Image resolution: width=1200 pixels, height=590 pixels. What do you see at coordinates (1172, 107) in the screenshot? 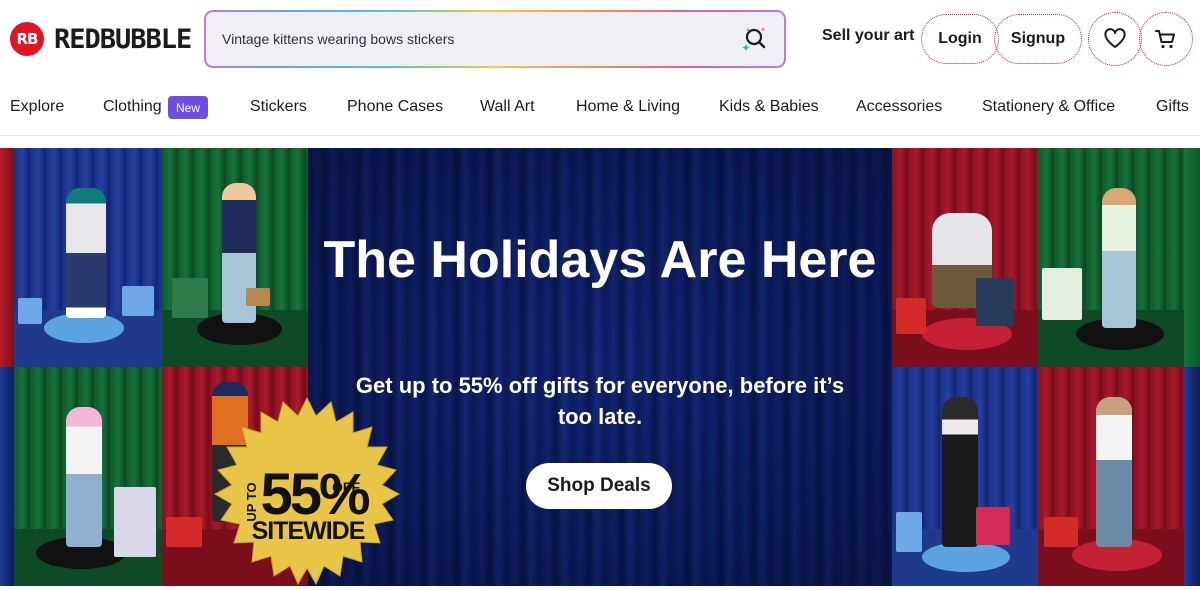
I see `nav-item-gifts: Gifts` at bounding box center [1172, 107].